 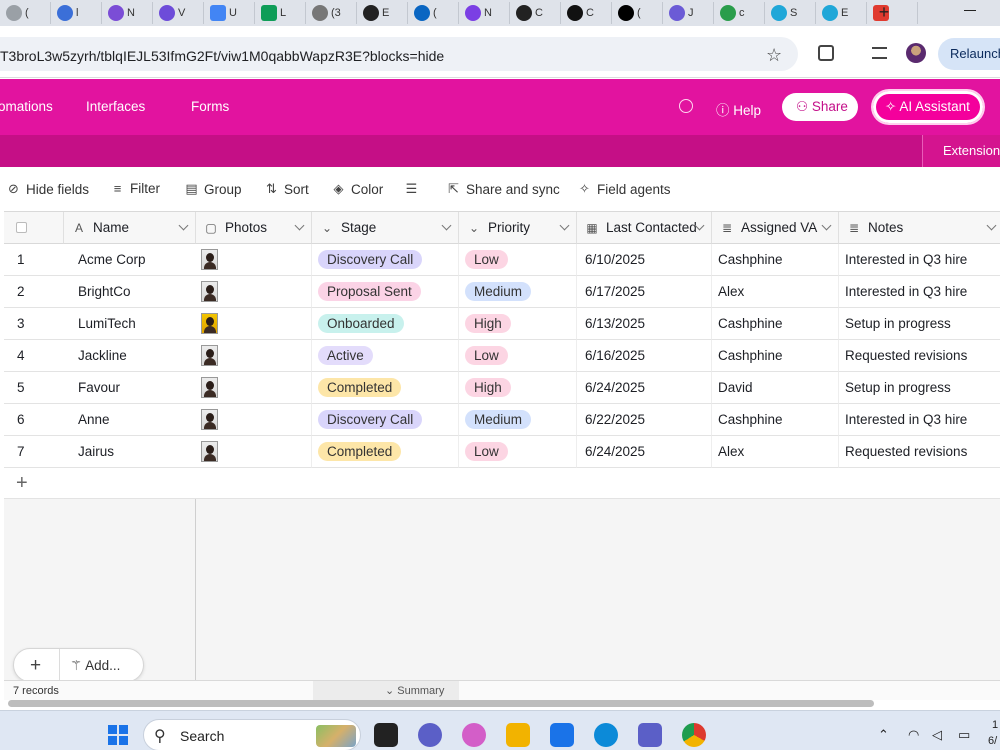 What do you see at coordinates (694, 735) in the screenshot?
I see `chrome-icon` at bounding box center [694, 735].